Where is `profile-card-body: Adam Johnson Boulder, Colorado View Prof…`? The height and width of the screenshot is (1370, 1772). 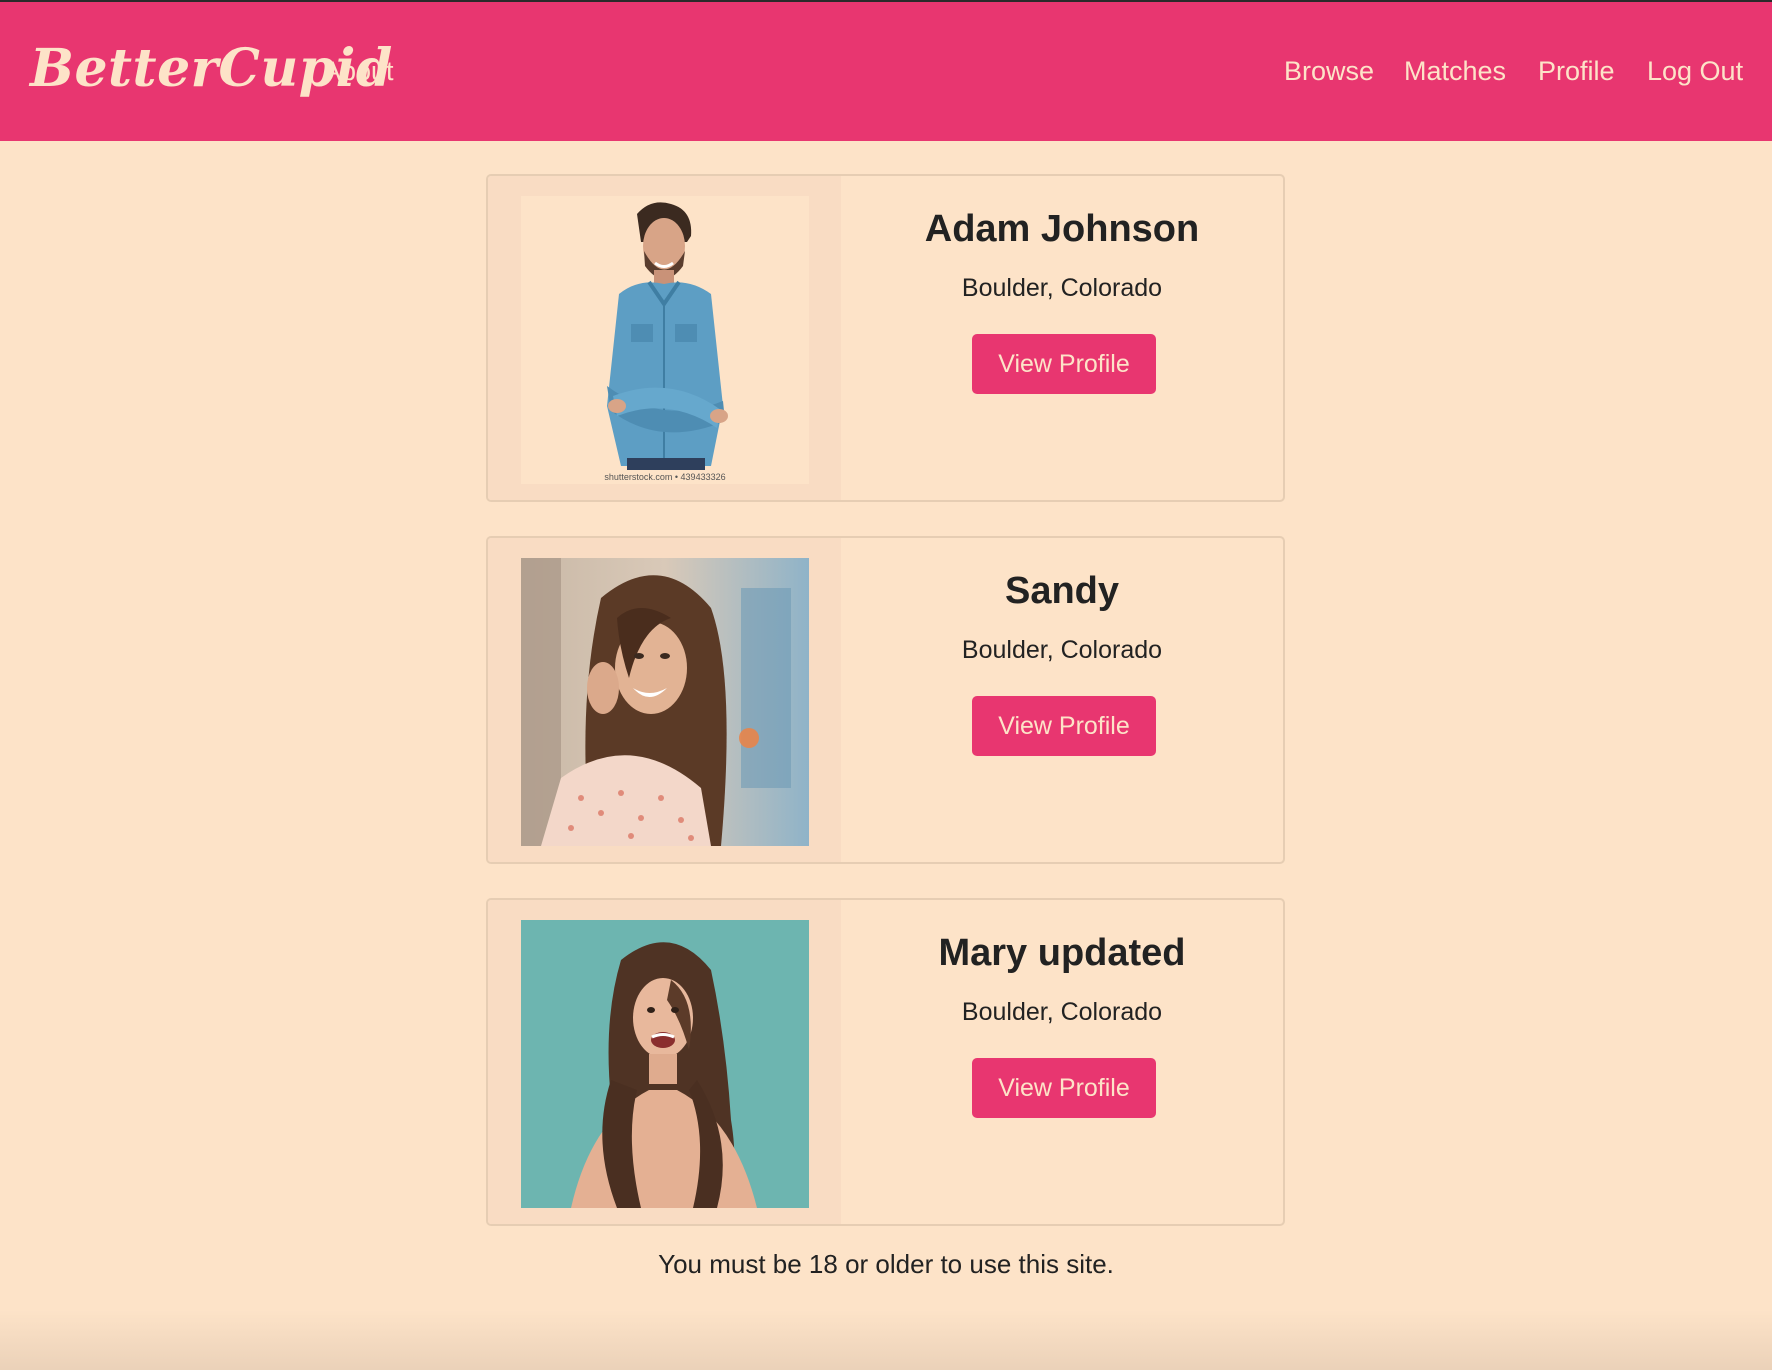
profile-card-body: Adam Johnson Boulder, Colorado View Prof… is located at coordinates (1062, 338).